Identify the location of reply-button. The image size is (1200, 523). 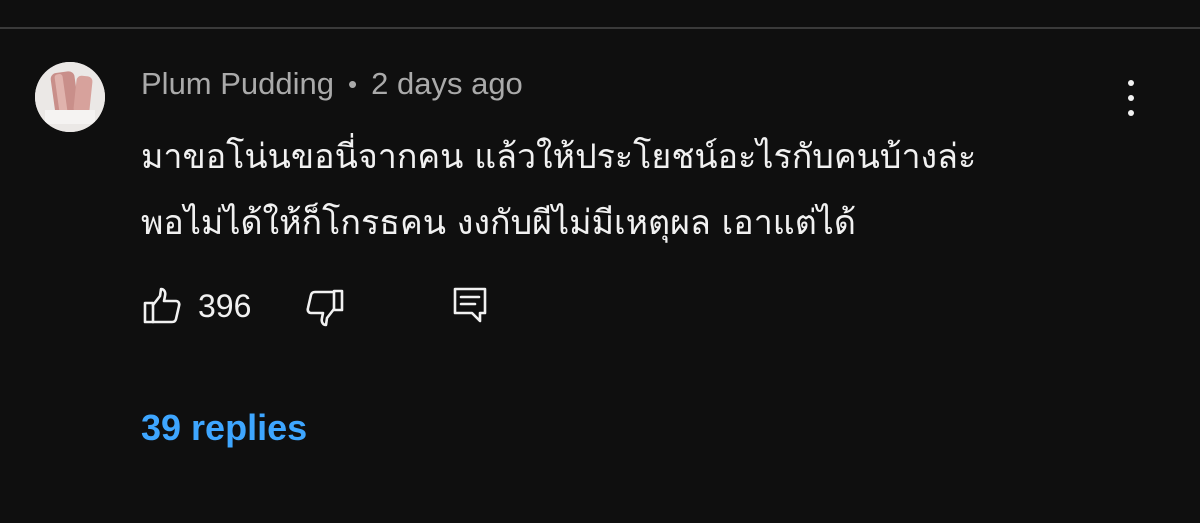
(470, 306).